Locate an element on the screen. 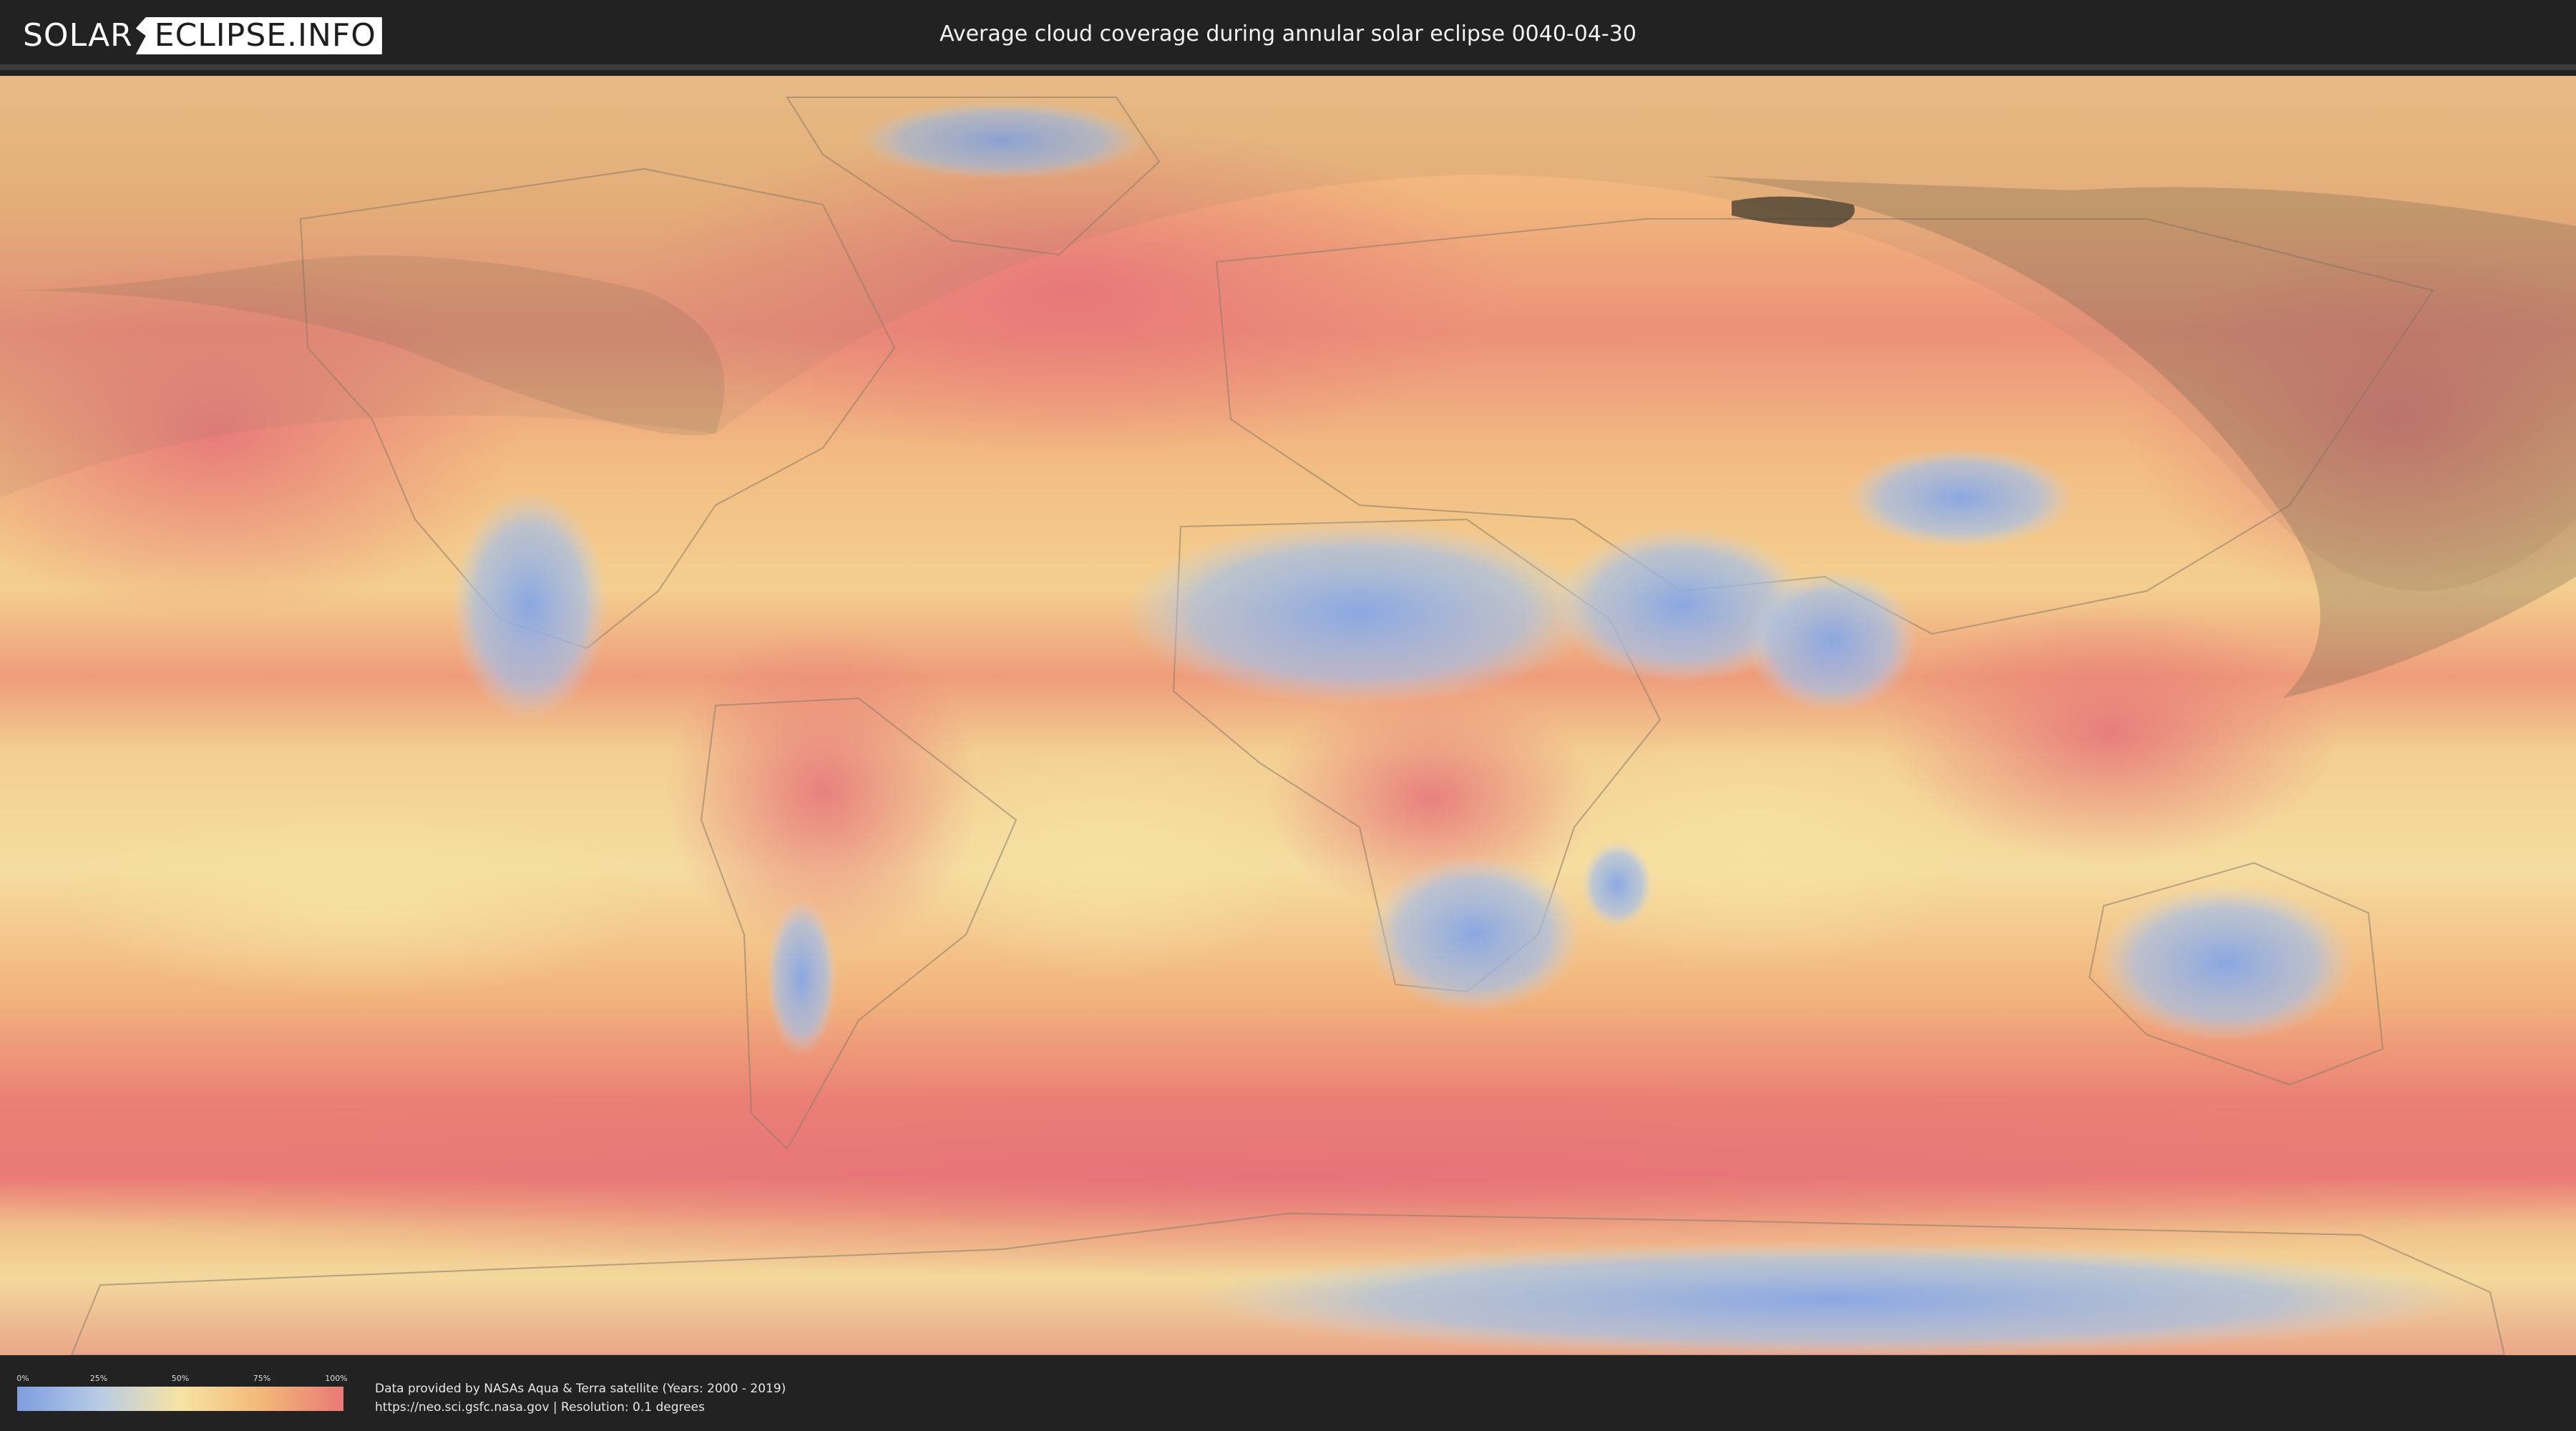 Image resolution: width=2576 pixels, height=1431 pixels. australia-clear-area is located at coordinates (2225, 963).